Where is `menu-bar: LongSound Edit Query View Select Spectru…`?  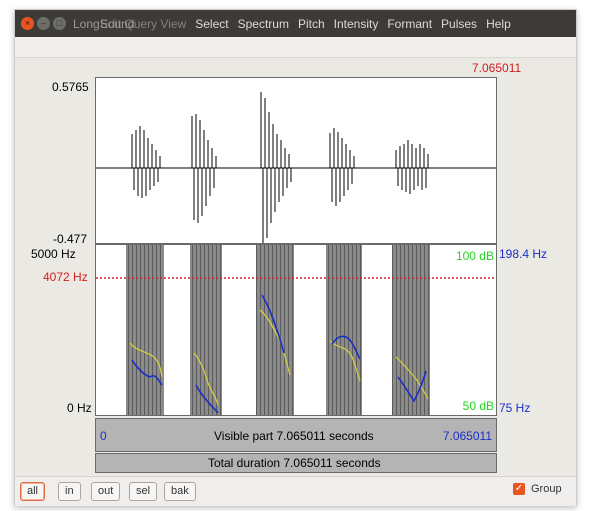
menu-bar: LongSound Edit Query View Select Spectru… is located at coordinates (296, 23).